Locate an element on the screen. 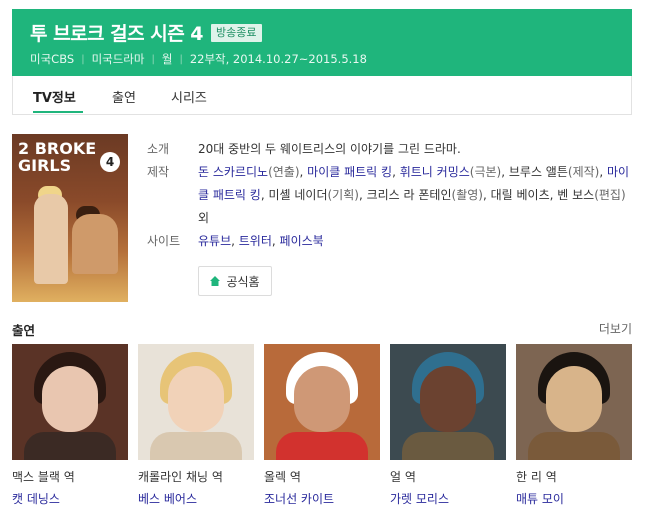  tab-tv-info: TV정보 is located at coordinates (54, 96).